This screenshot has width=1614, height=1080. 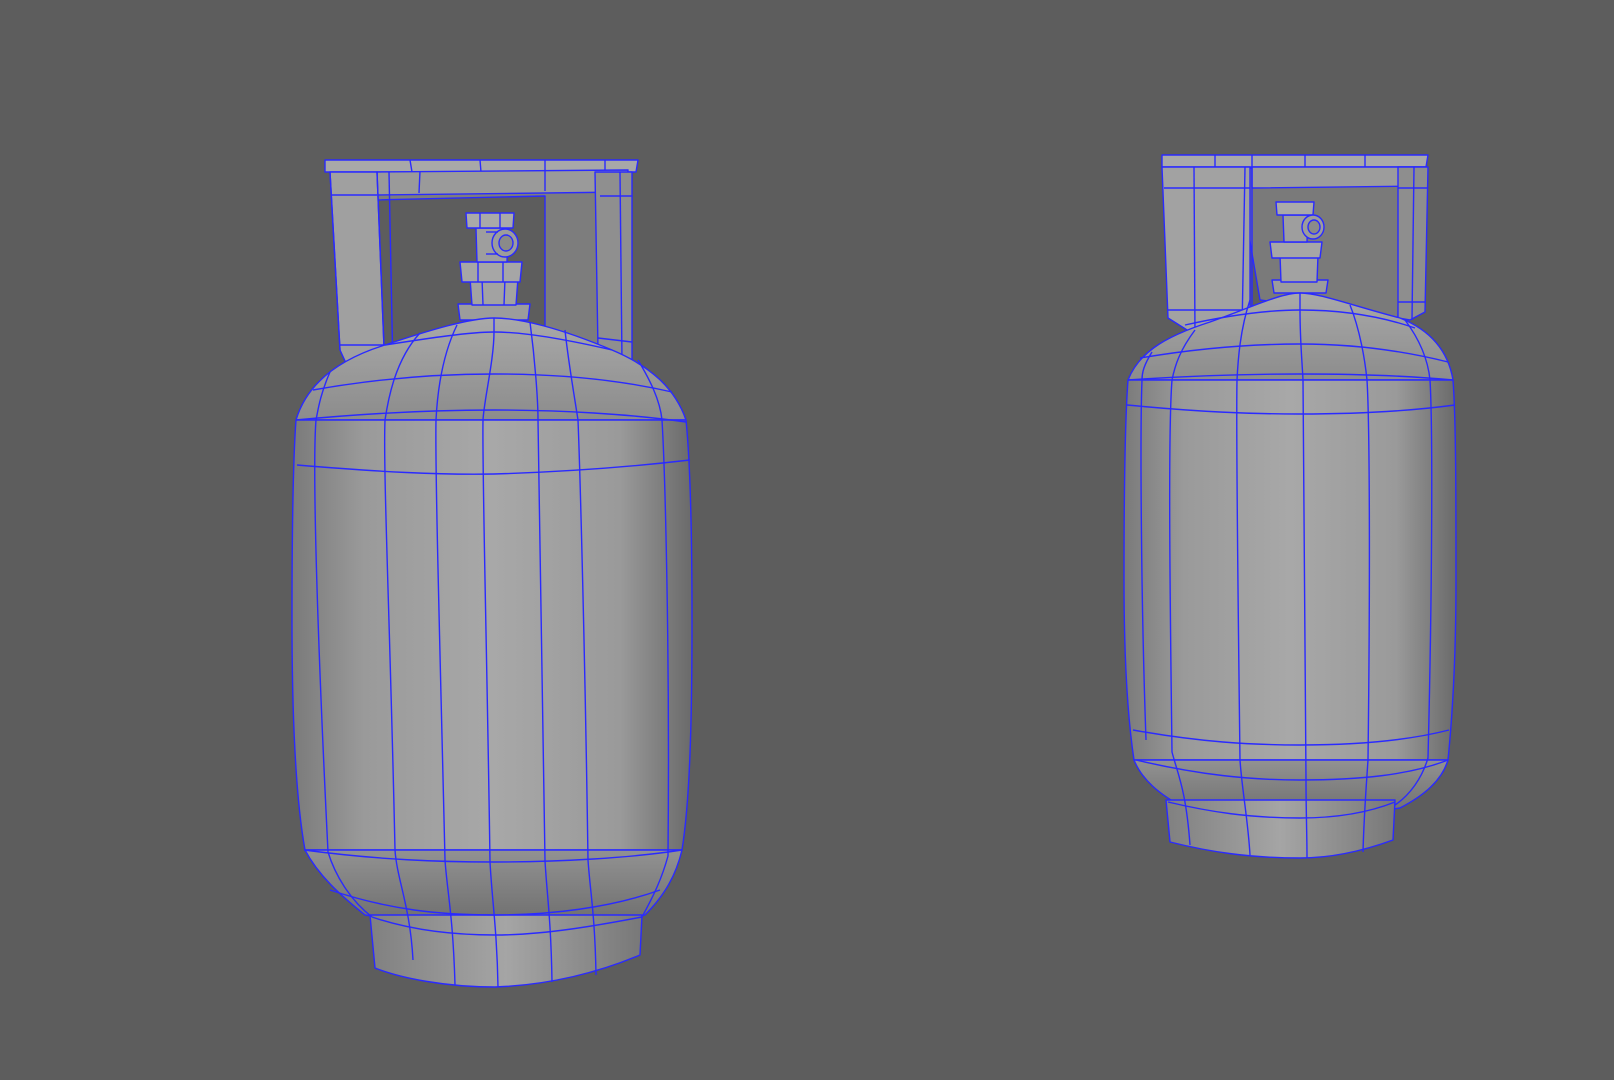 I want to click on gas-cylinder-right, so click(x=1290, y=506).